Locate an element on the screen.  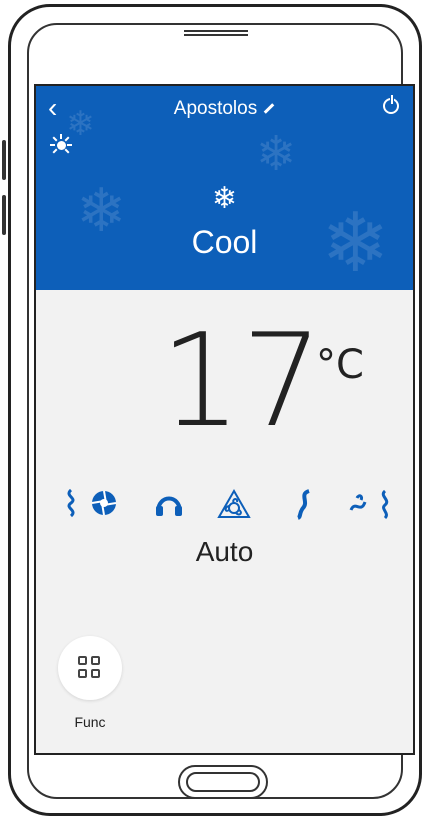
volume-button is located at coordinates (4, 160).